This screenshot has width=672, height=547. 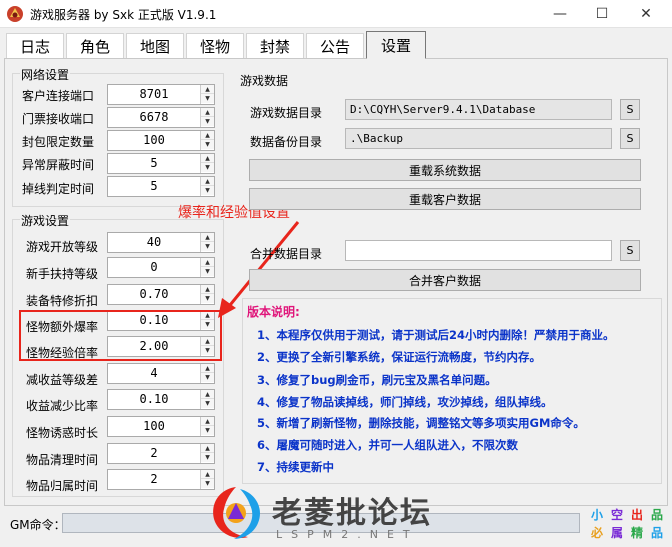 What do you see at coordinates (62, 274) in the screenshot?
I see `newbie-level-label: 新手扶持等级` at bounding box center [62, 274].